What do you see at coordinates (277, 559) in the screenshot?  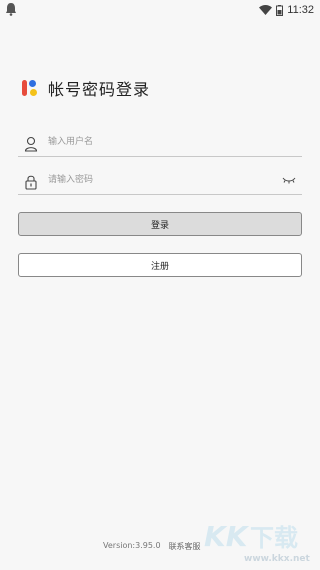 I see `svg-text: www.kkx.net` at bounding box center [277, 559].